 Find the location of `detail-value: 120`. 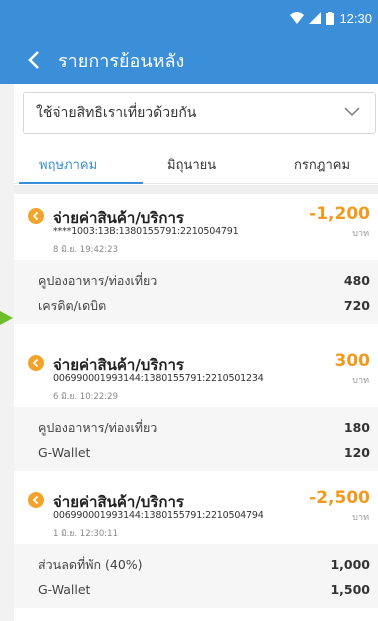

detail-value: 120 is located at coordinates (356, 452).